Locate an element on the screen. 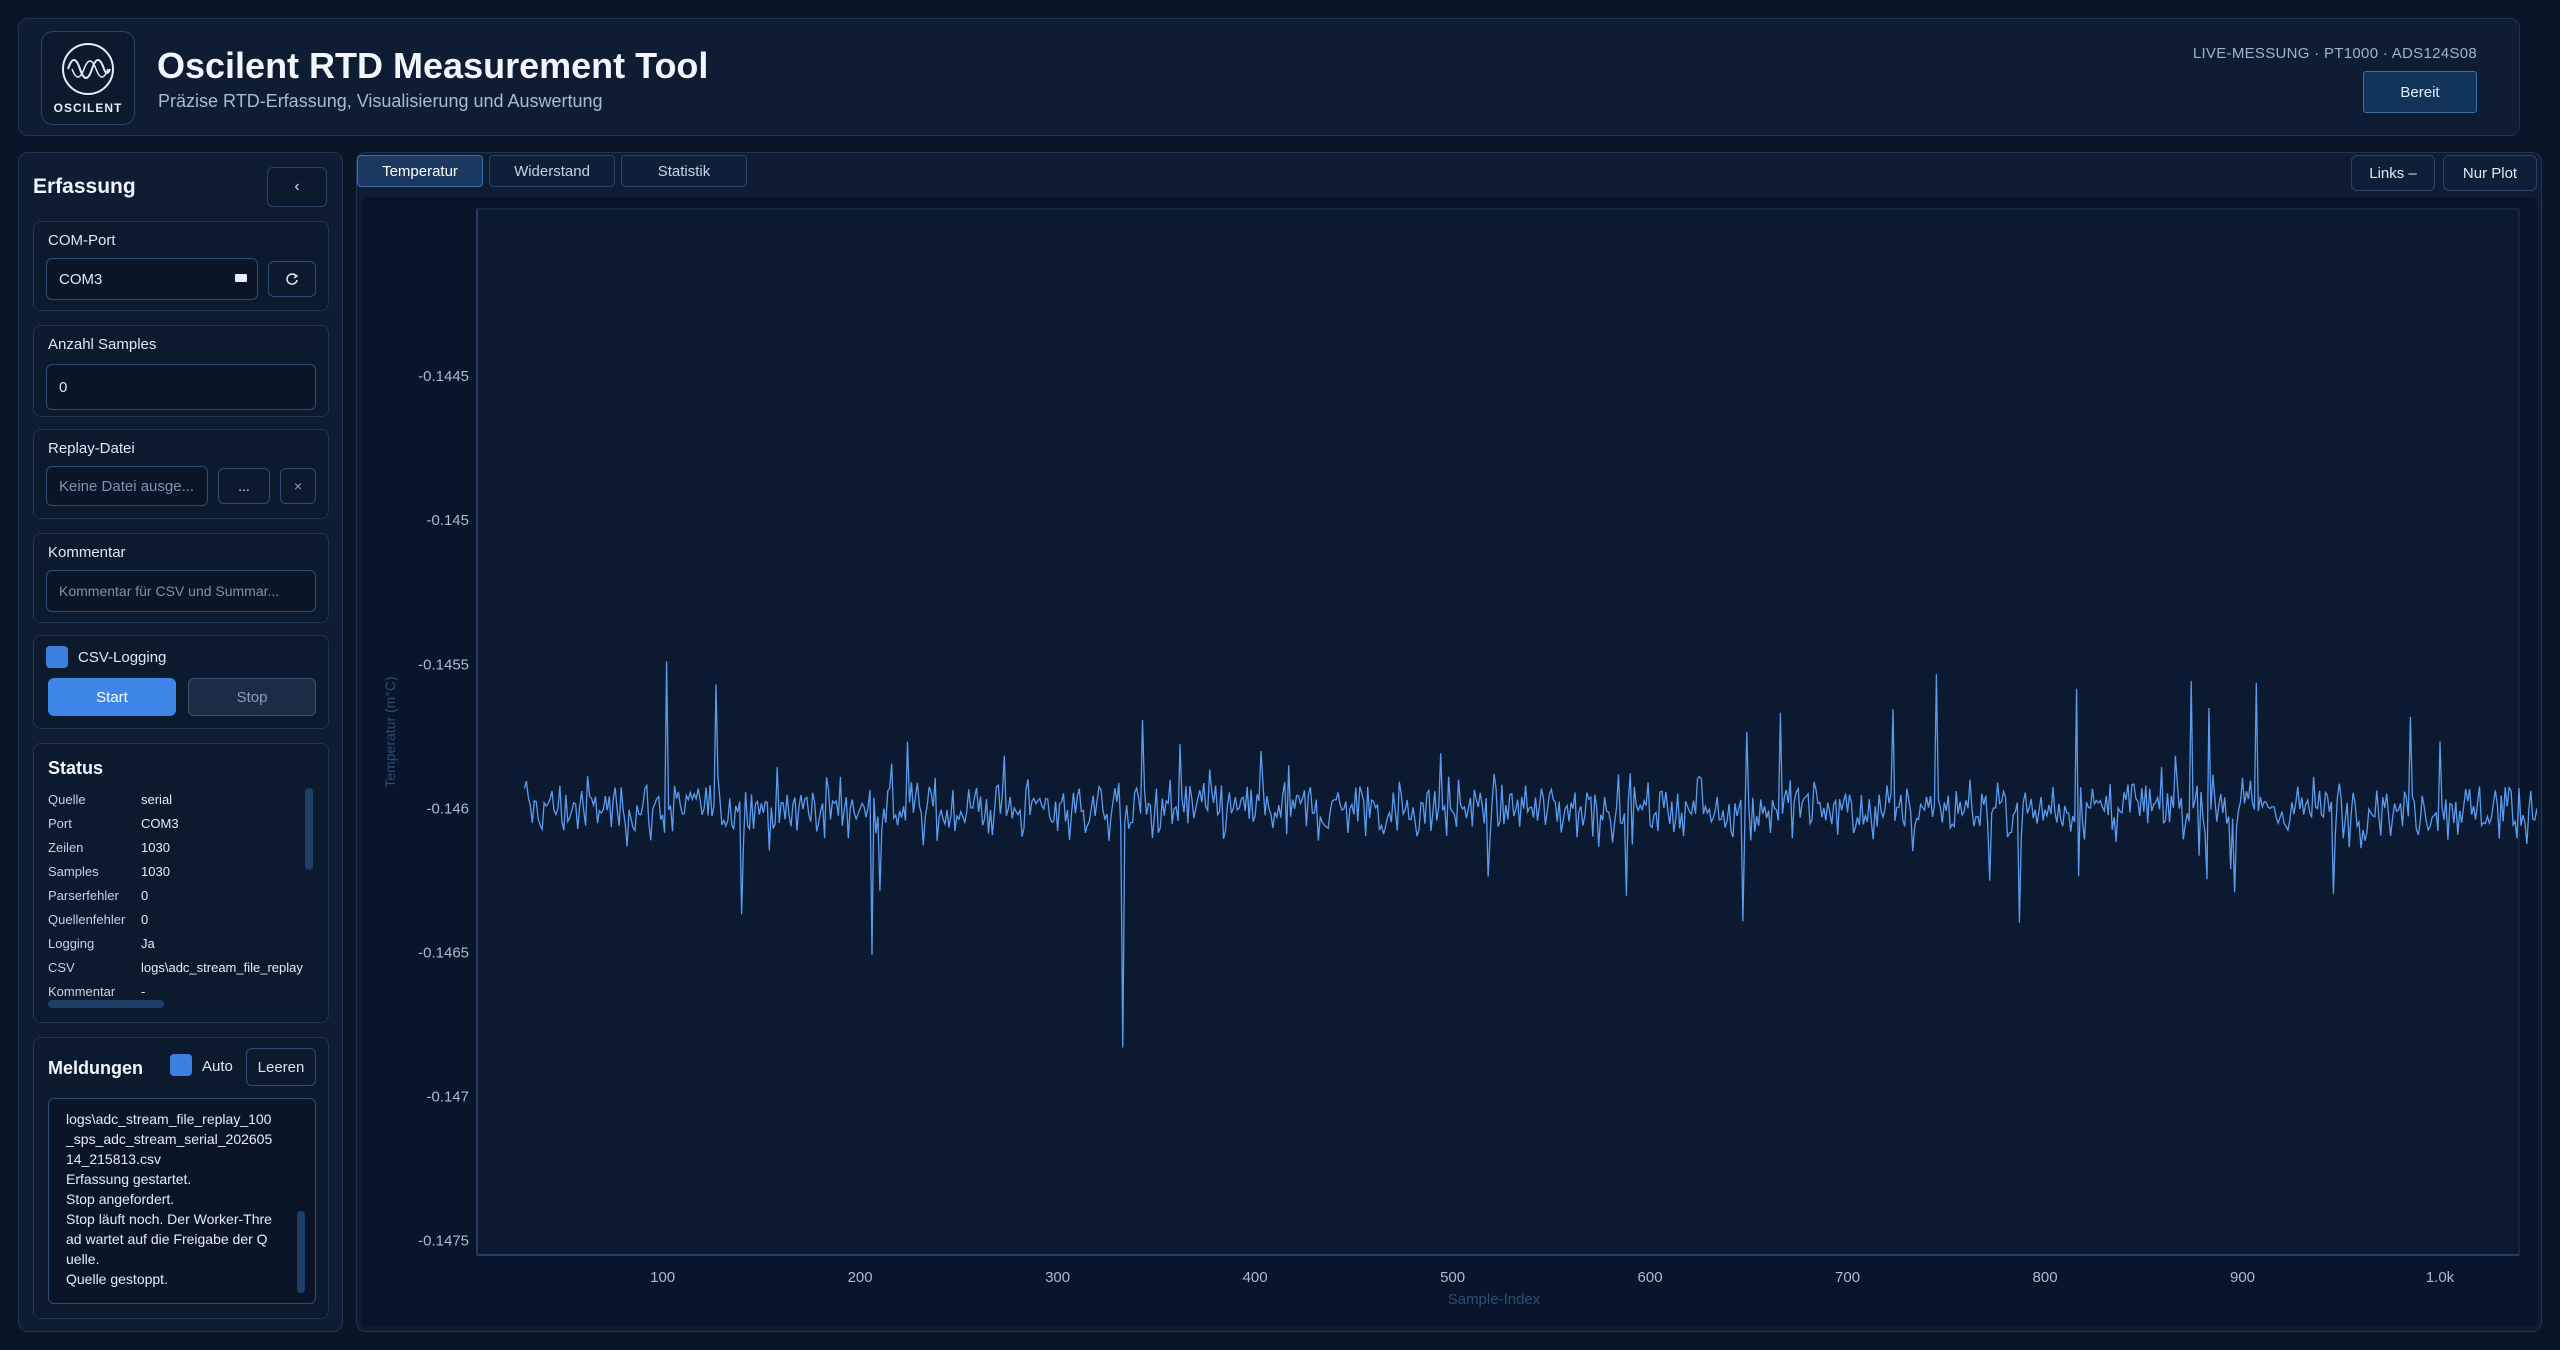  x-tick-label: 1.0k is located at coordinates (2440, 1277).